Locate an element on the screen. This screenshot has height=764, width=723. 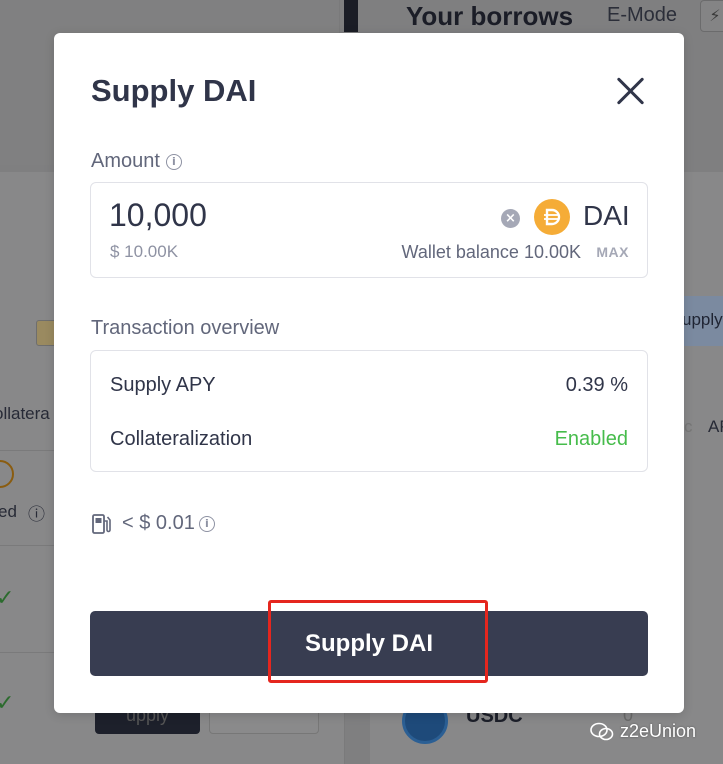
amount-input is located at coordinates (259, 215).